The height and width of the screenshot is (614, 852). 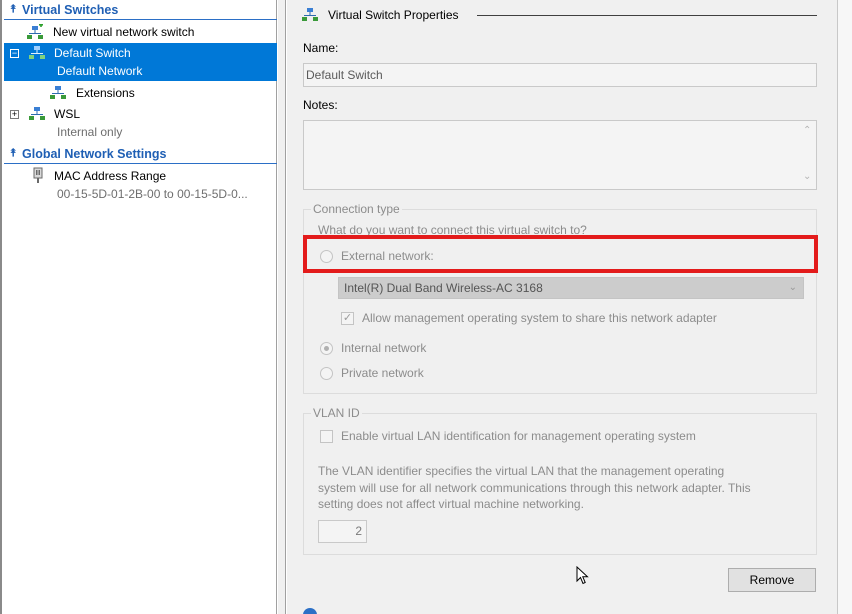 What do you see at coordinates (347, 318) in the screenshot?
I see `allow-management-checkbox: ✓` at bounding box center [347, 318].